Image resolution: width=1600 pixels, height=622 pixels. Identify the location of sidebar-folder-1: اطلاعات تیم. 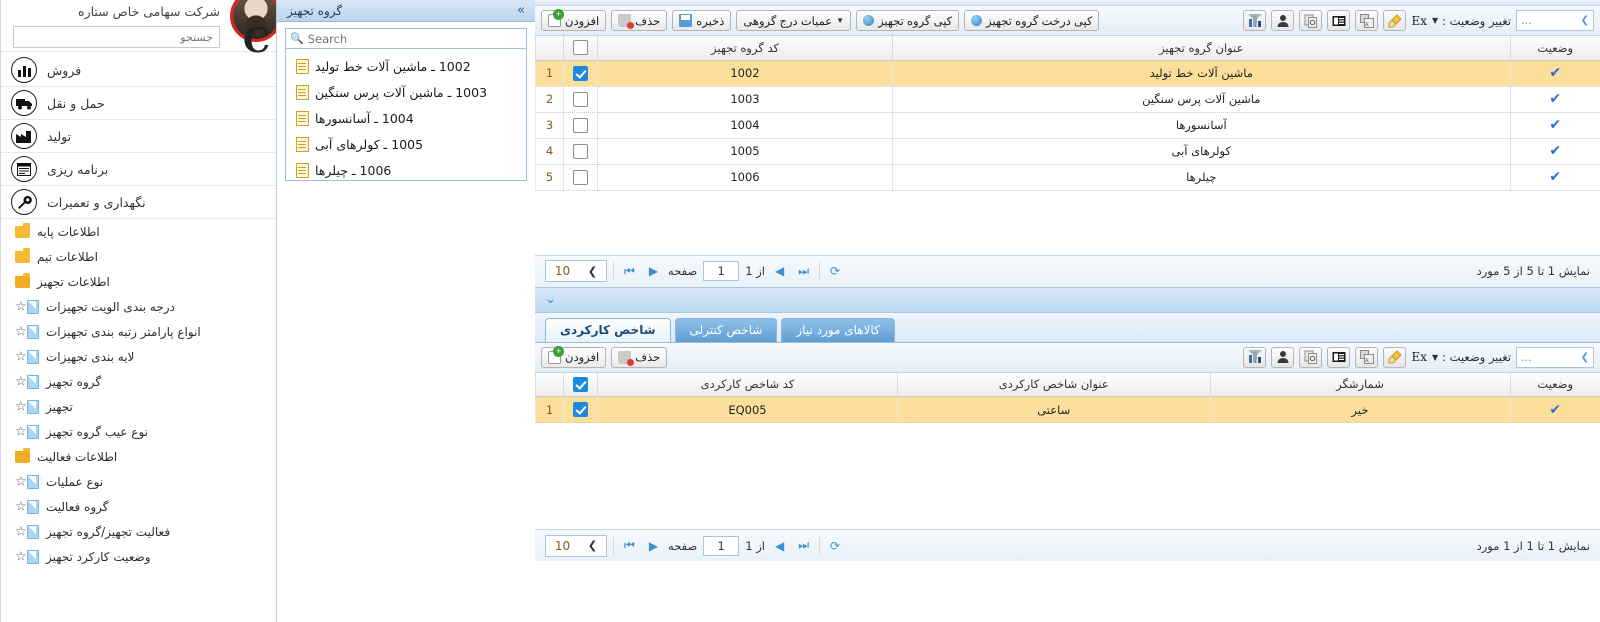
(138, 256).